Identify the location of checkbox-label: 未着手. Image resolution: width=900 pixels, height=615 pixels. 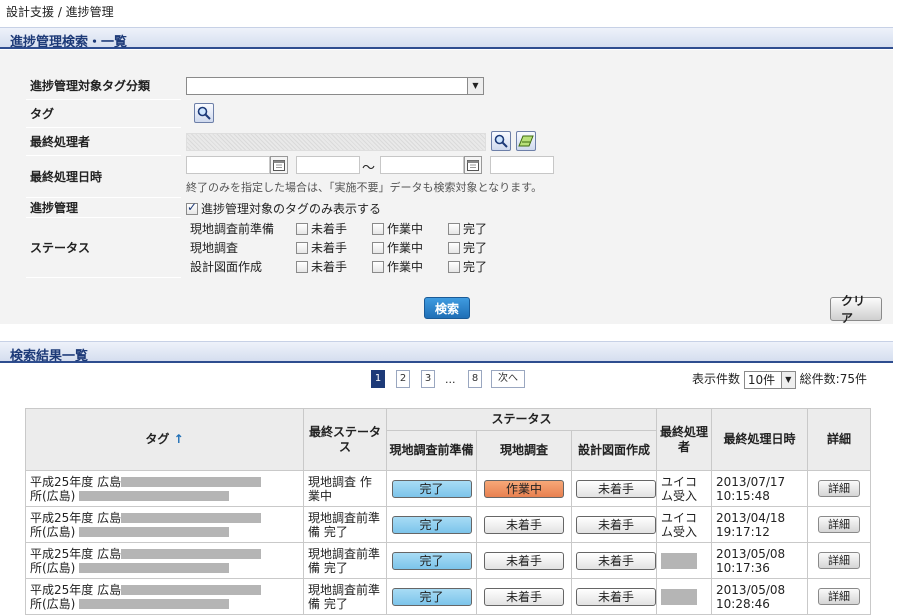
(329, 248).